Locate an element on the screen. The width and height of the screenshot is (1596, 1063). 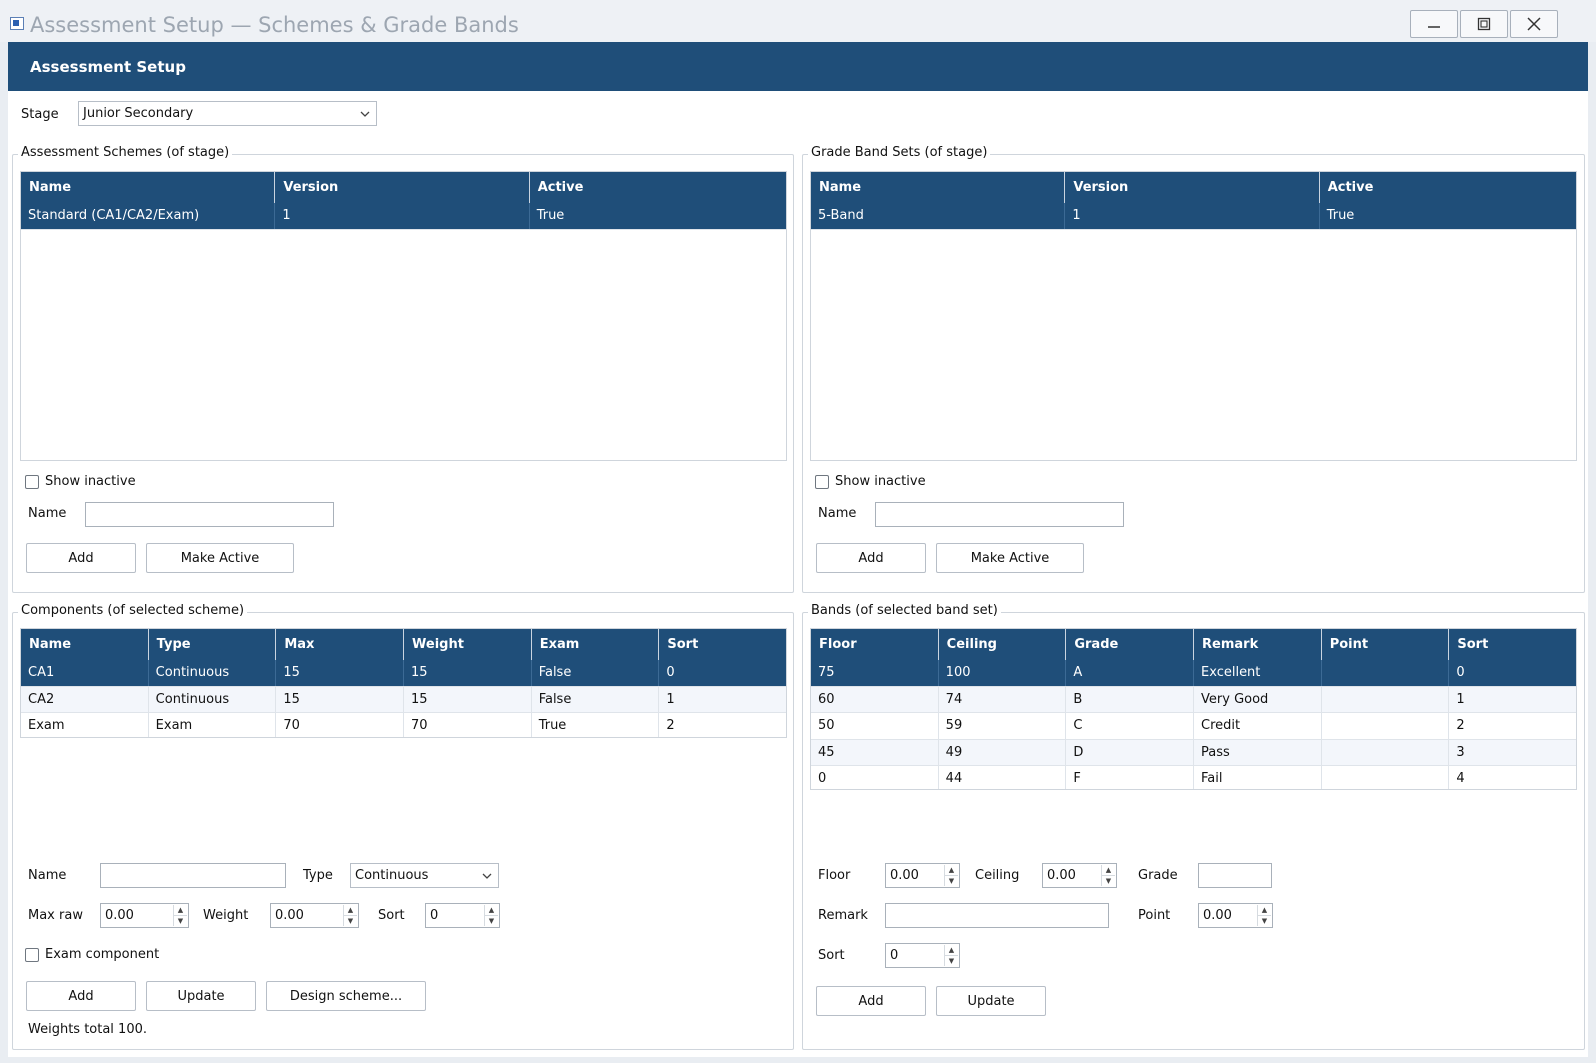
component-update-button: Update is located at coordinates (201, 996).